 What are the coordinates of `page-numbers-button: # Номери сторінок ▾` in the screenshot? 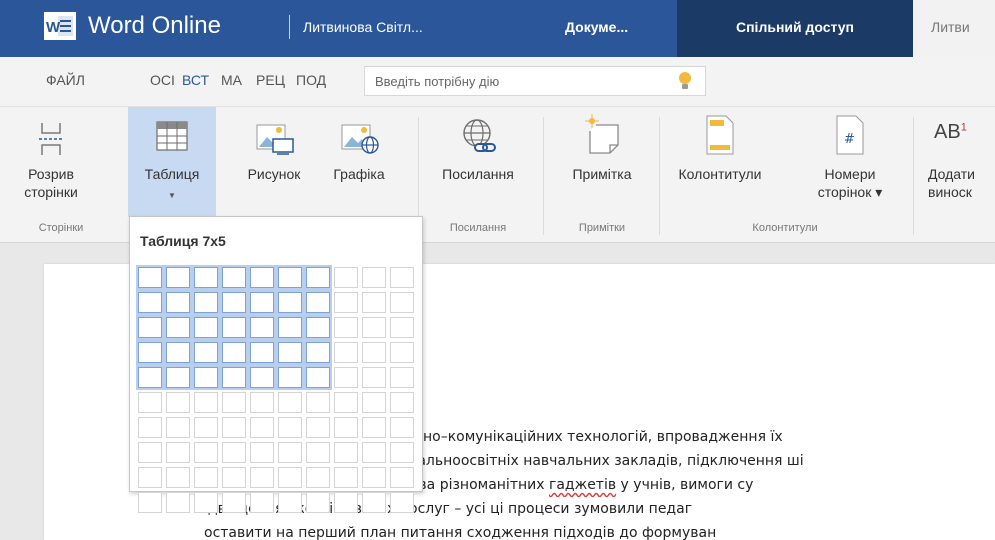 It's located at (850, 162).